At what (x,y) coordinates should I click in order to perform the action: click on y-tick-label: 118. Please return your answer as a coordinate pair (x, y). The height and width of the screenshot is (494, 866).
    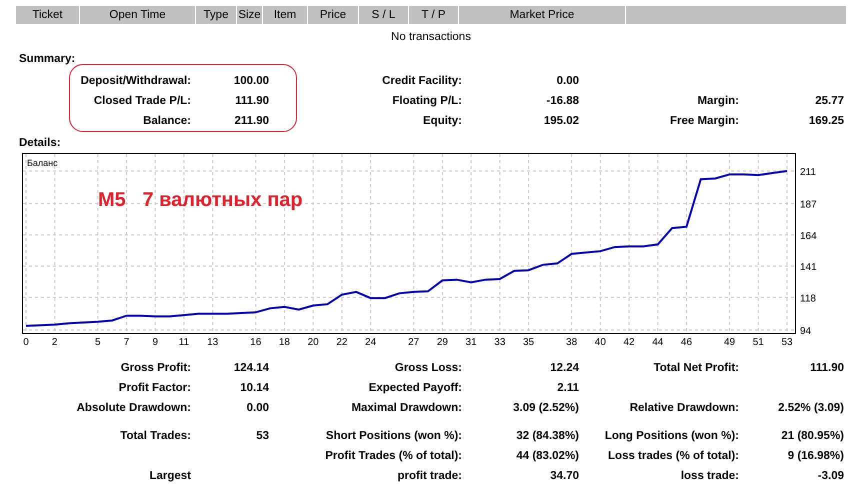
    Looking at the image, I should click on (808, 298).